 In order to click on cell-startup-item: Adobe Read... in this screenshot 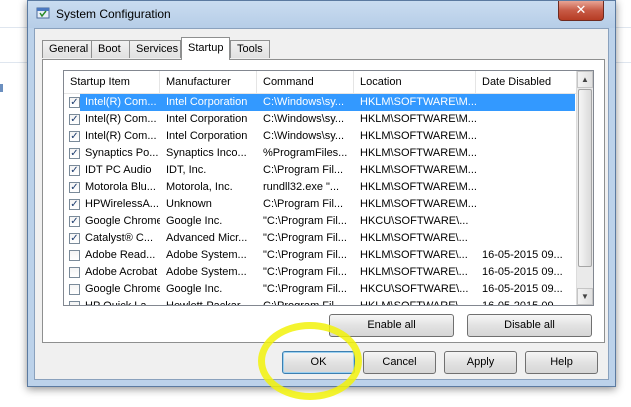, I will do `click(120, 255)`.